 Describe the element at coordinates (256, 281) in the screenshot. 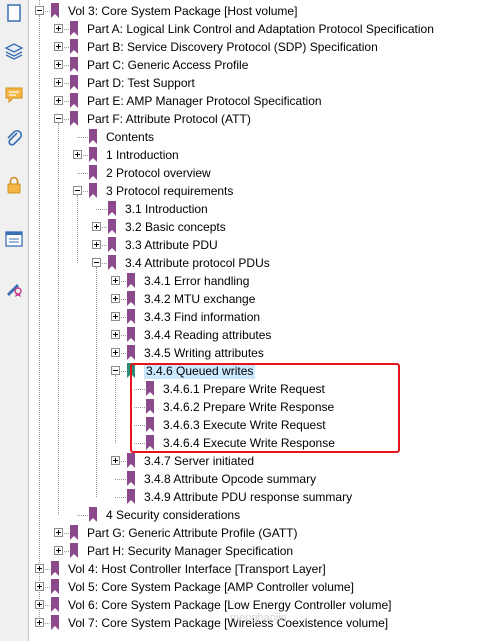

I see `bookmark-row: 3.4.1 Error handling` at that location.